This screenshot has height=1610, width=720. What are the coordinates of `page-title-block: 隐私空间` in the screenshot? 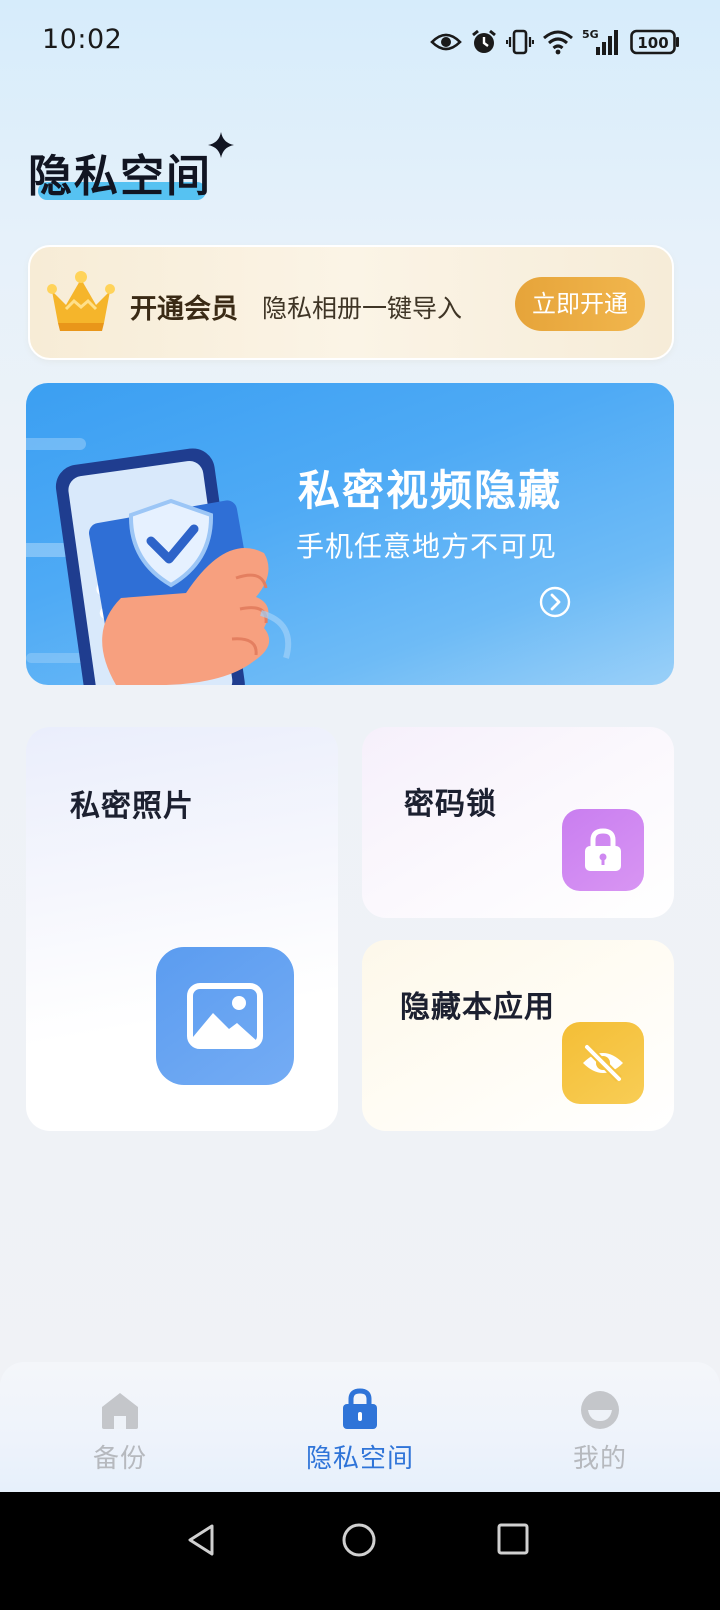 It's located at (131, 168).